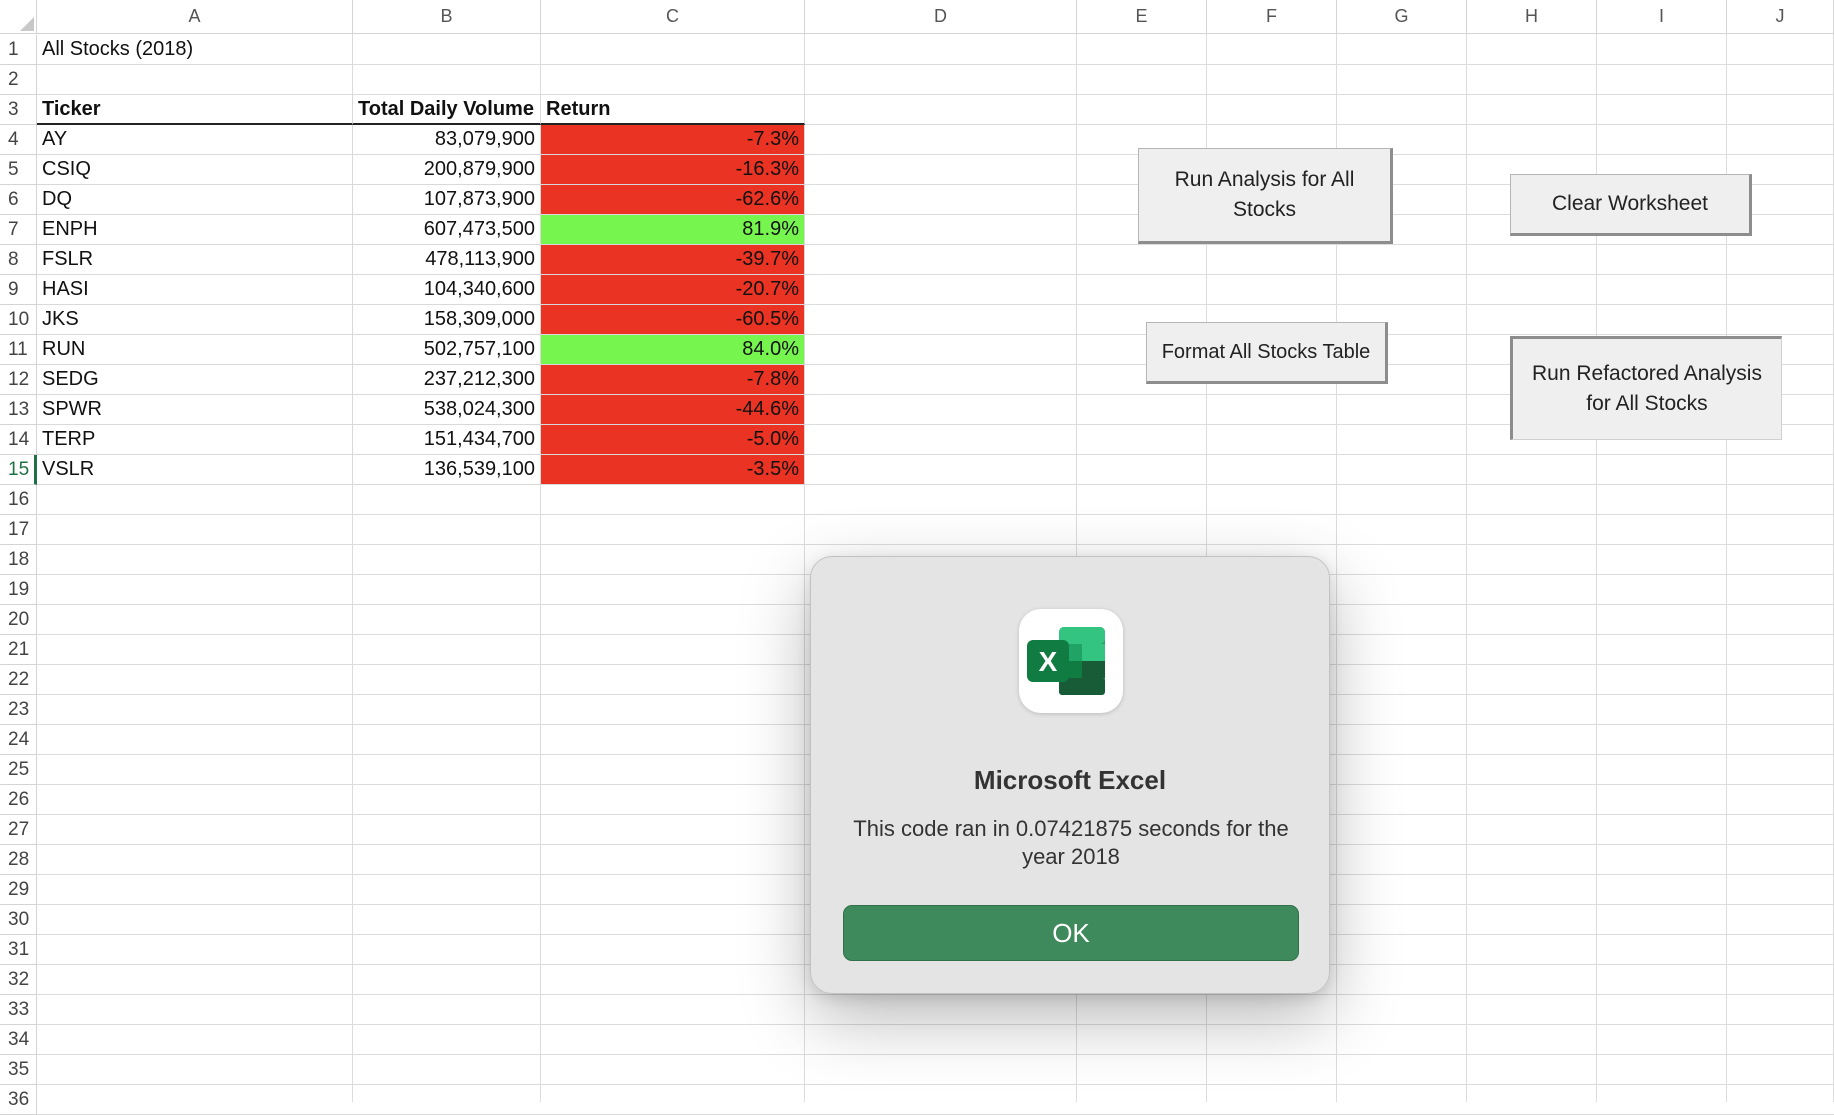  Describe the element at coordinates (18, 980) in the screenshot. I see `row-header-32: 32` at that location.